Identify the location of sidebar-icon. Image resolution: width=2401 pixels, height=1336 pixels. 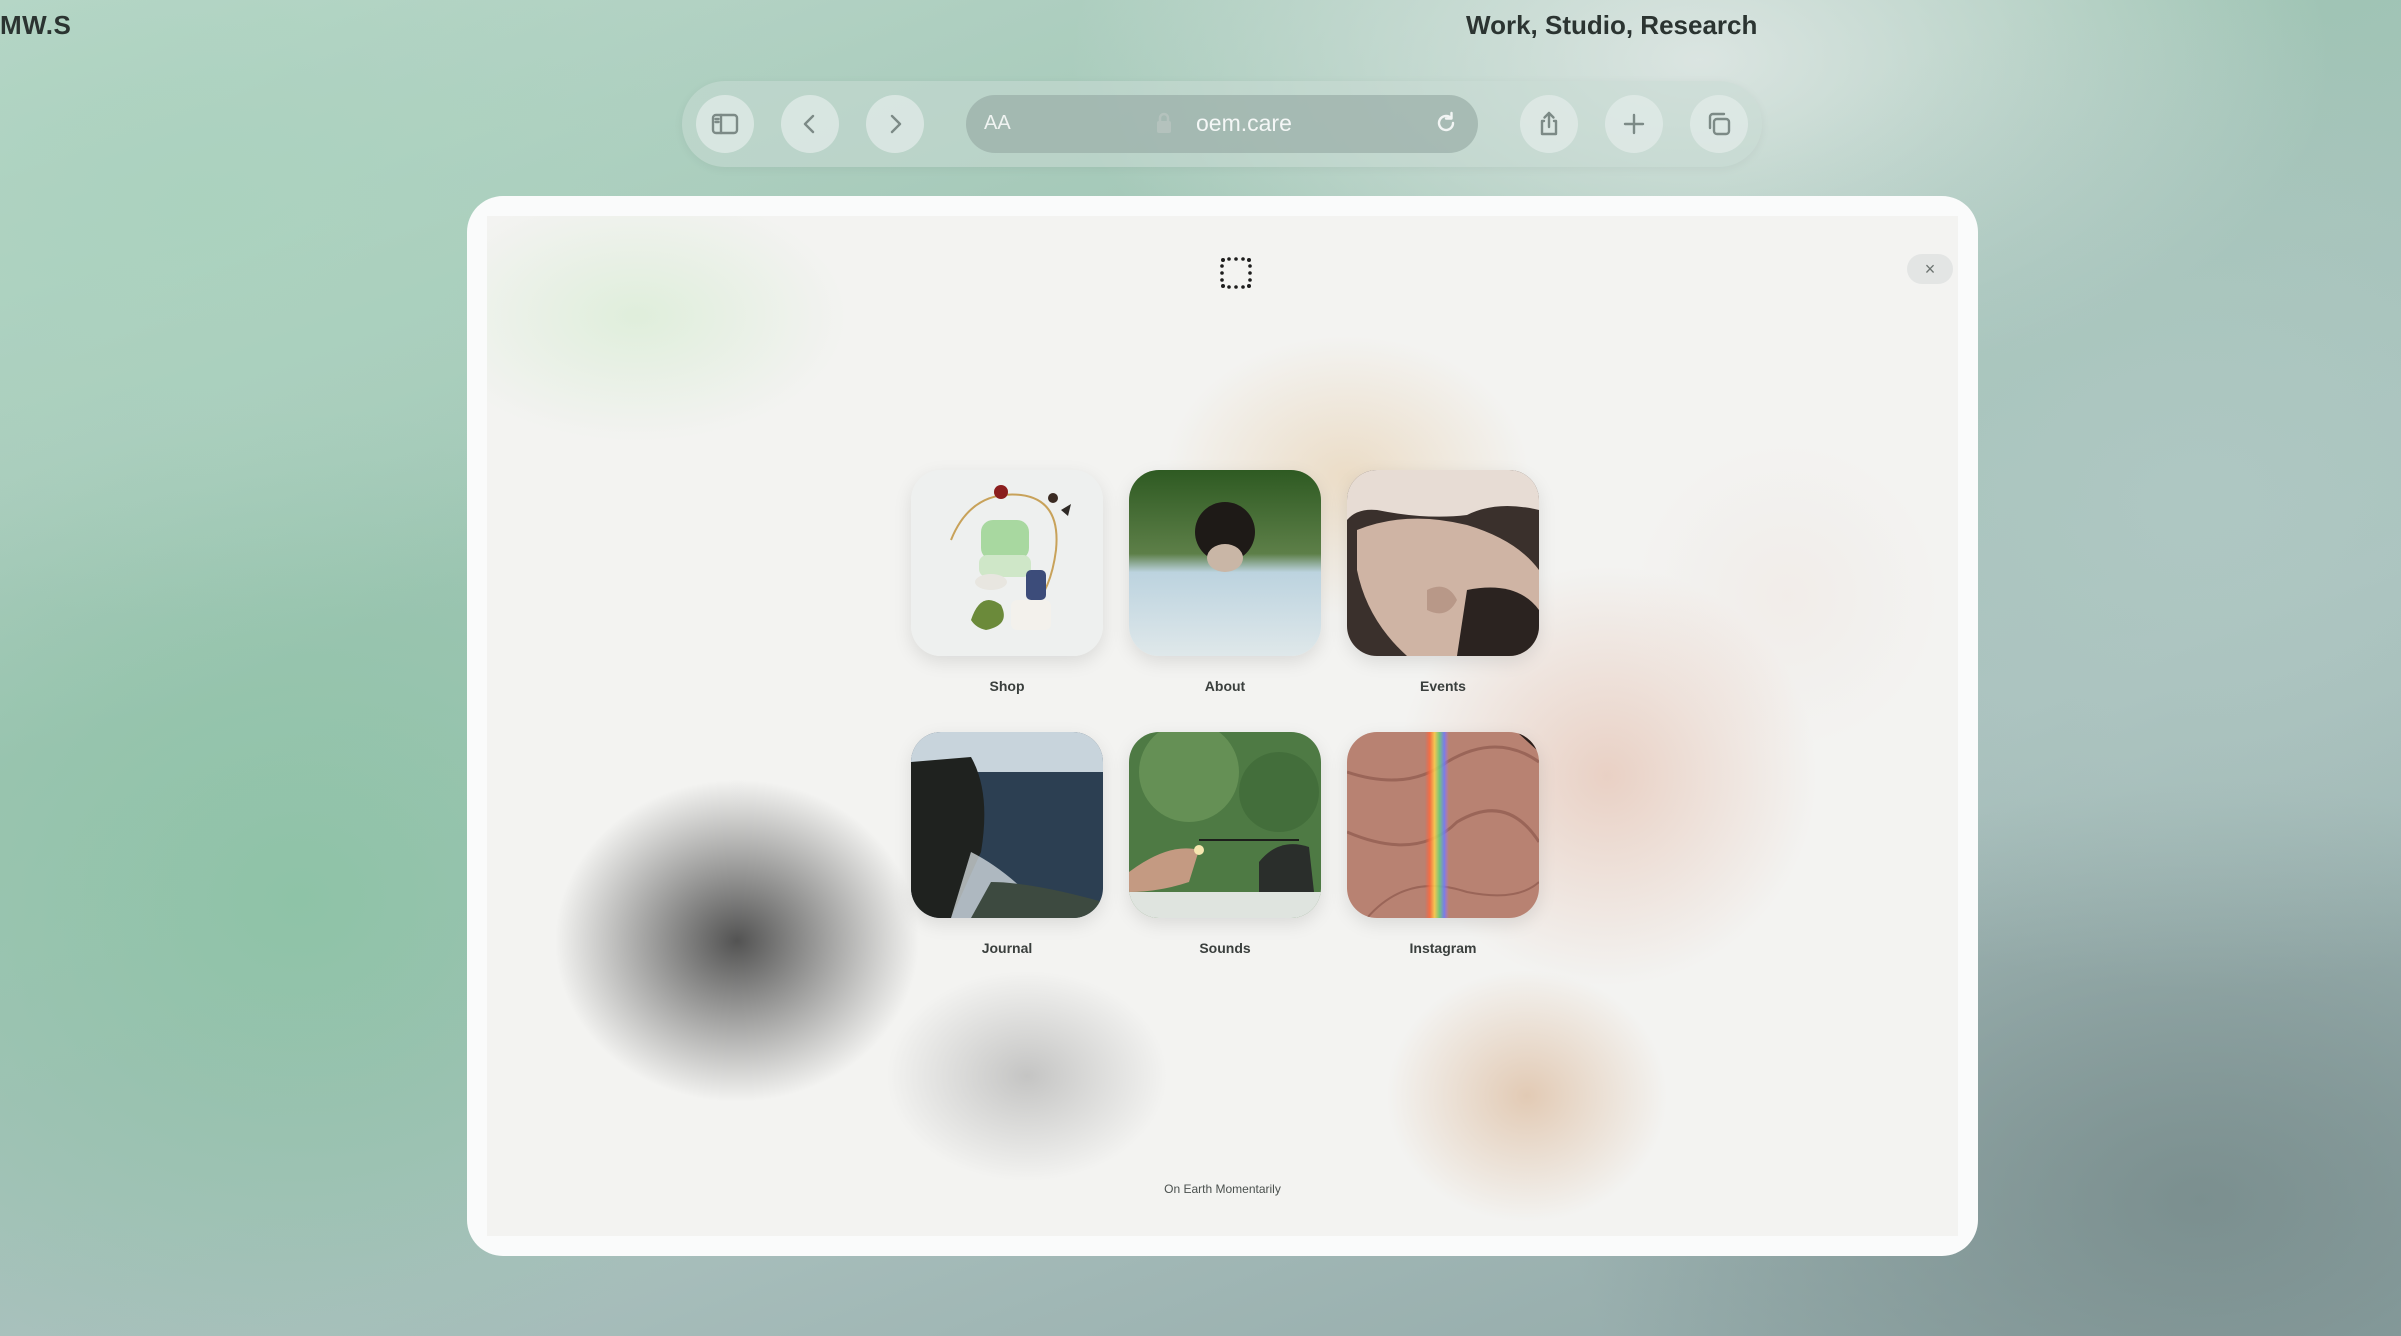
(725, 124).